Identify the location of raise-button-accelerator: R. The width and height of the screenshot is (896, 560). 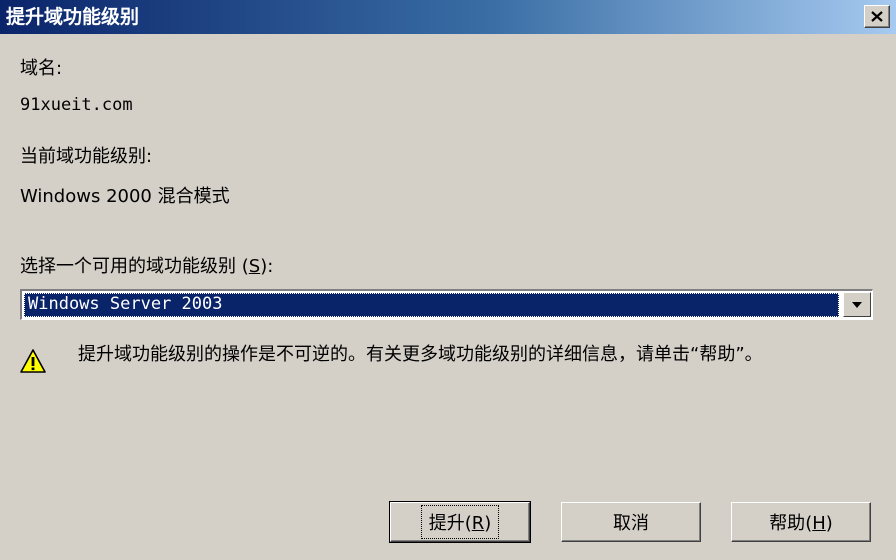
(478, 523).